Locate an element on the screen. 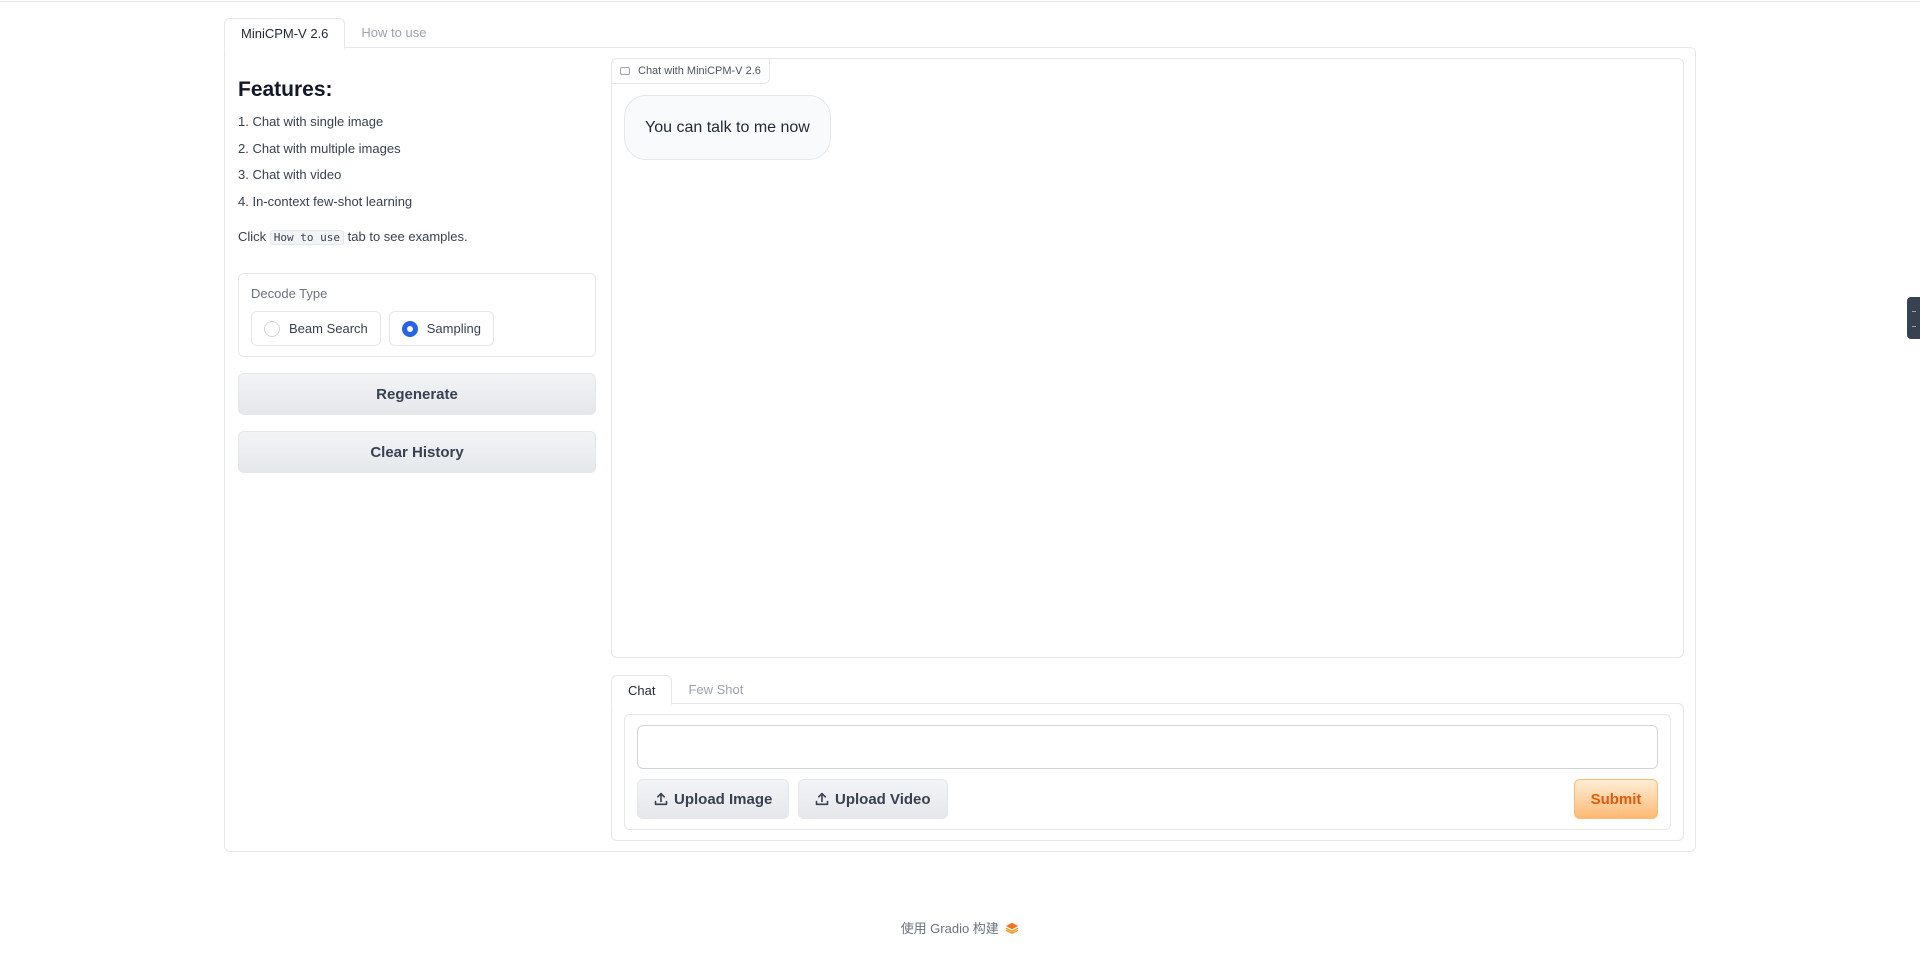 The image size is (1920, 955). input-tab-panel: Upload Image Upload Video Submit is located at coordinates (1147, 772).